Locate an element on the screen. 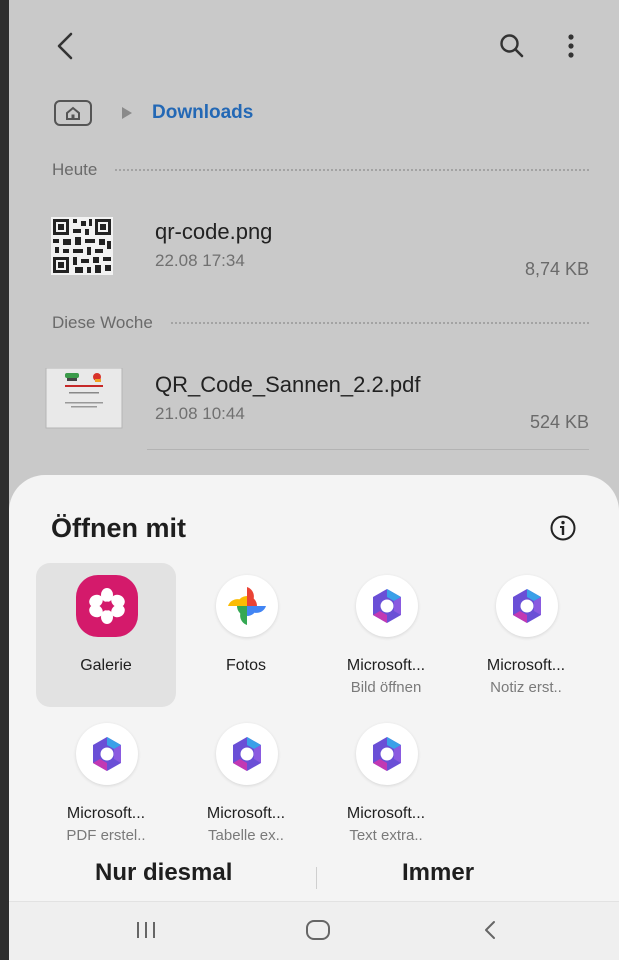  home-button is located at coordinates (73, 113).